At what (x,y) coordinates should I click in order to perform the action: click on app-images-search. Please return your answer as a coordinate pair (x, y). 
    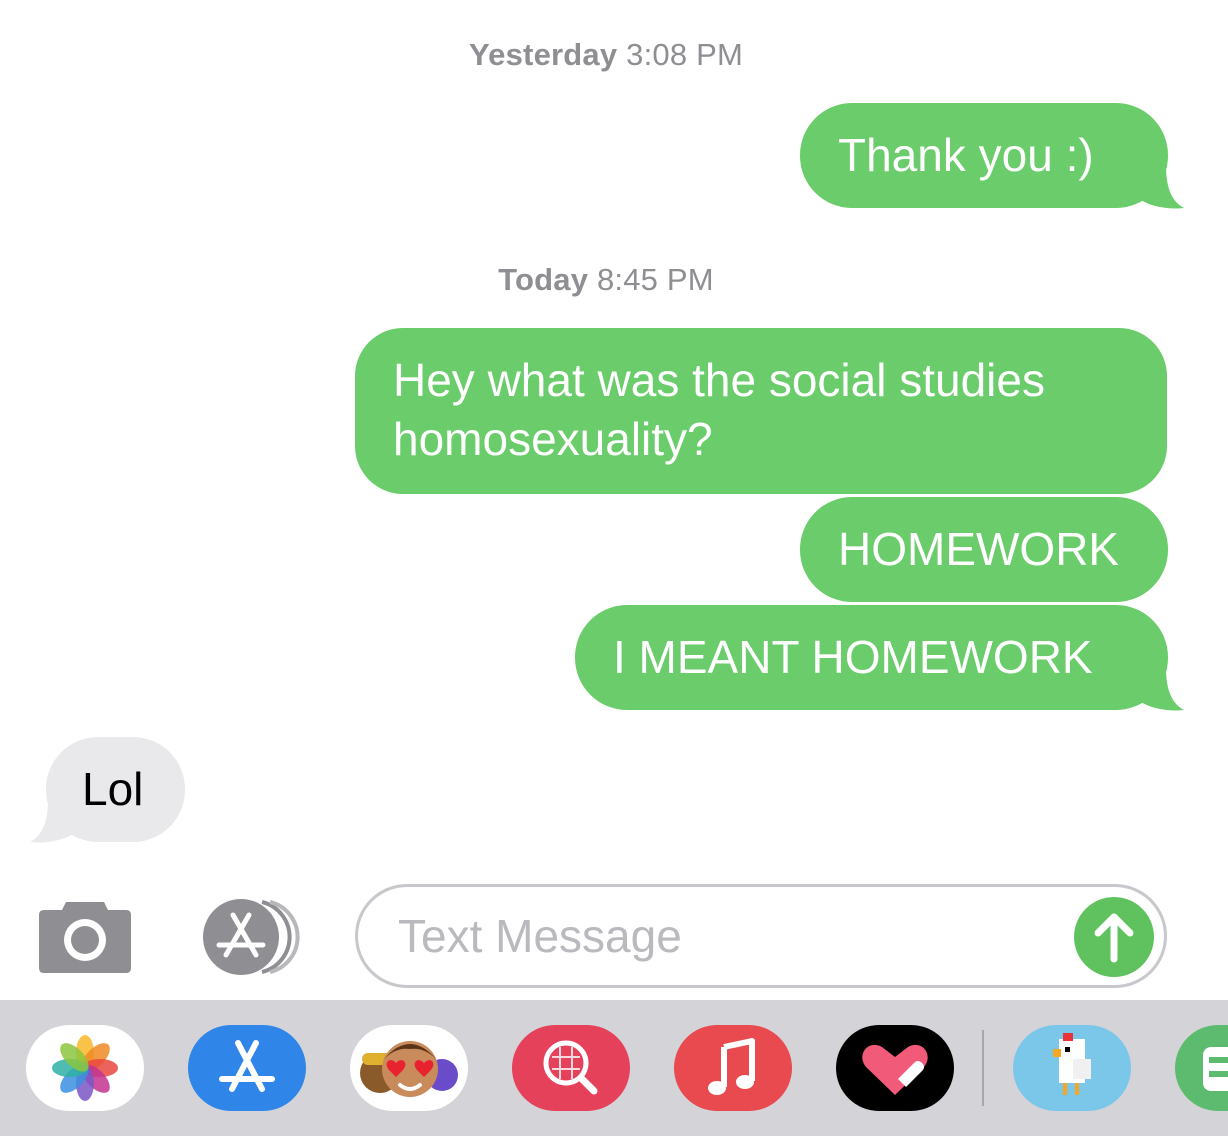
    Looking at the image, I should click on (571, 1068).